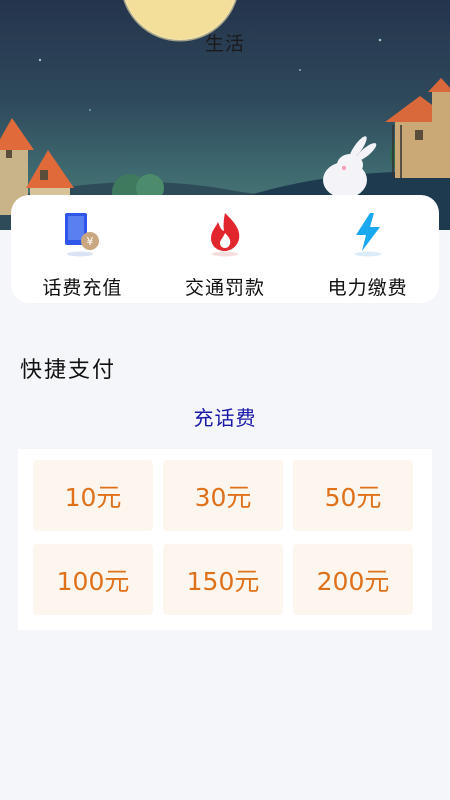  What do you see at coordinates (224, 288) in the screenshot?
I see `service-traffic-fine-label: 交通罚款` at bounding box center [224, 288].